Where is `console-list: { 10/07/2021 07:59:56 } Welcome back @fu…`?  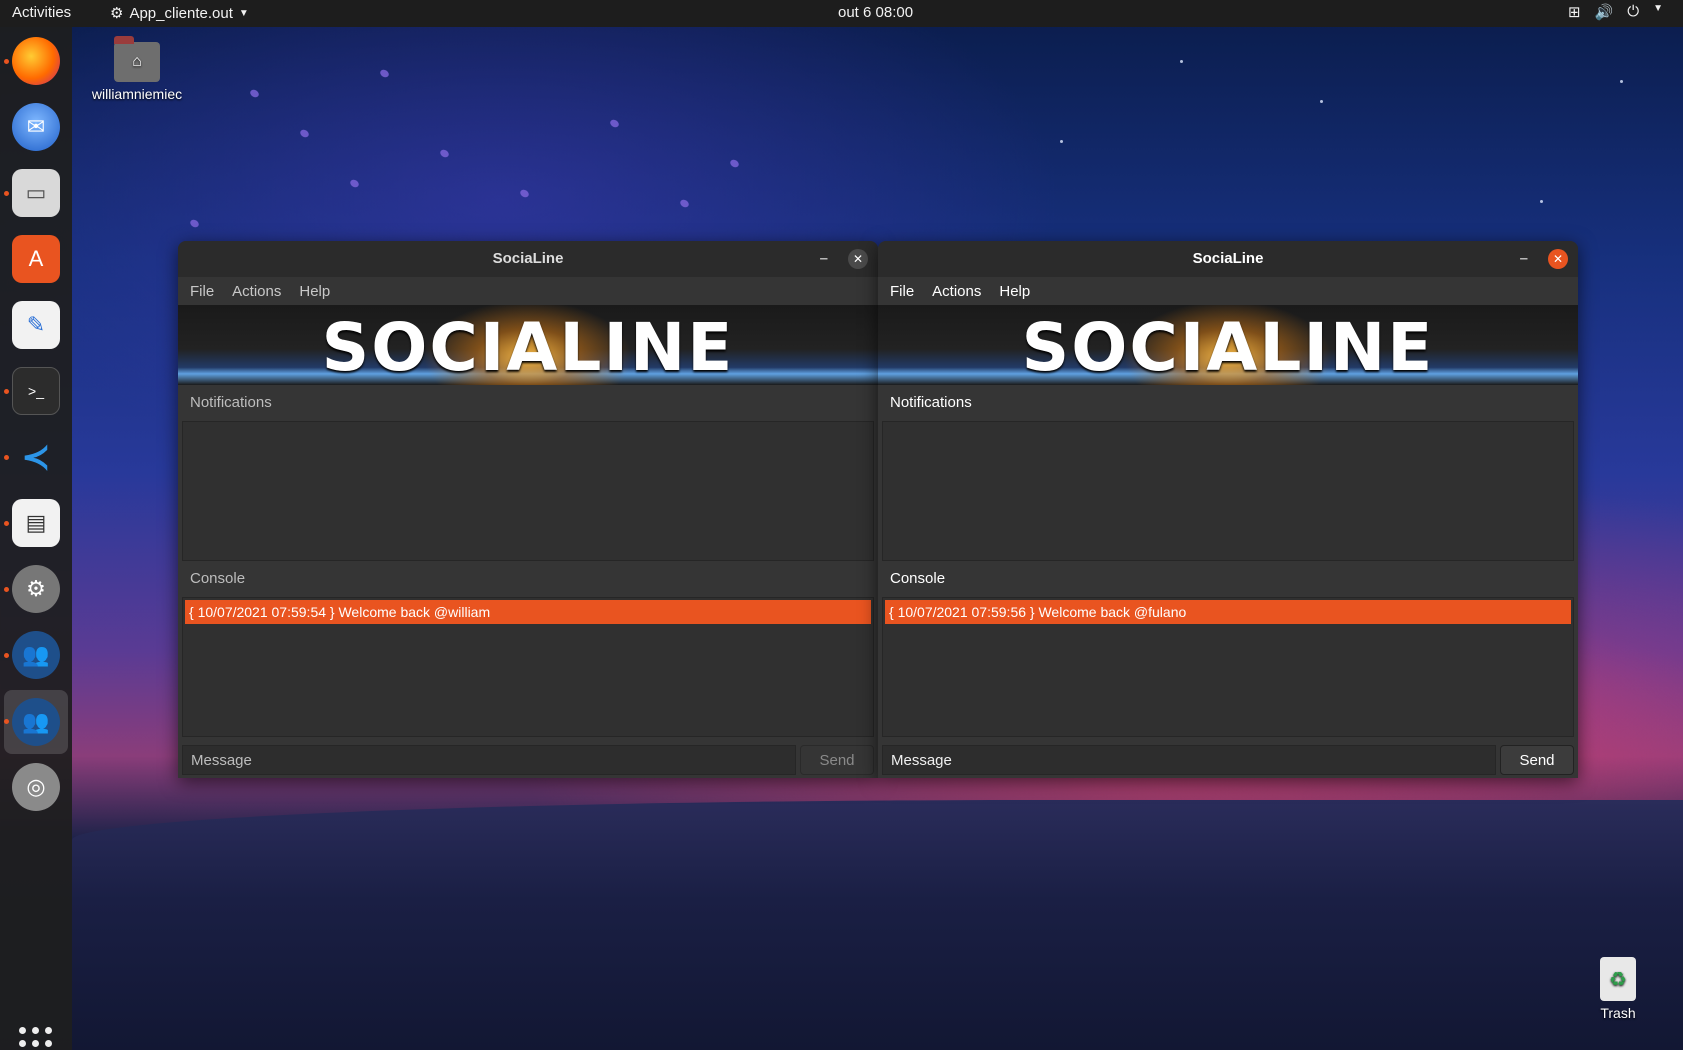
console-list: { 10/07/2021 07:59:56 } Welcome back @fu… is located at coordinates (1228, 667).